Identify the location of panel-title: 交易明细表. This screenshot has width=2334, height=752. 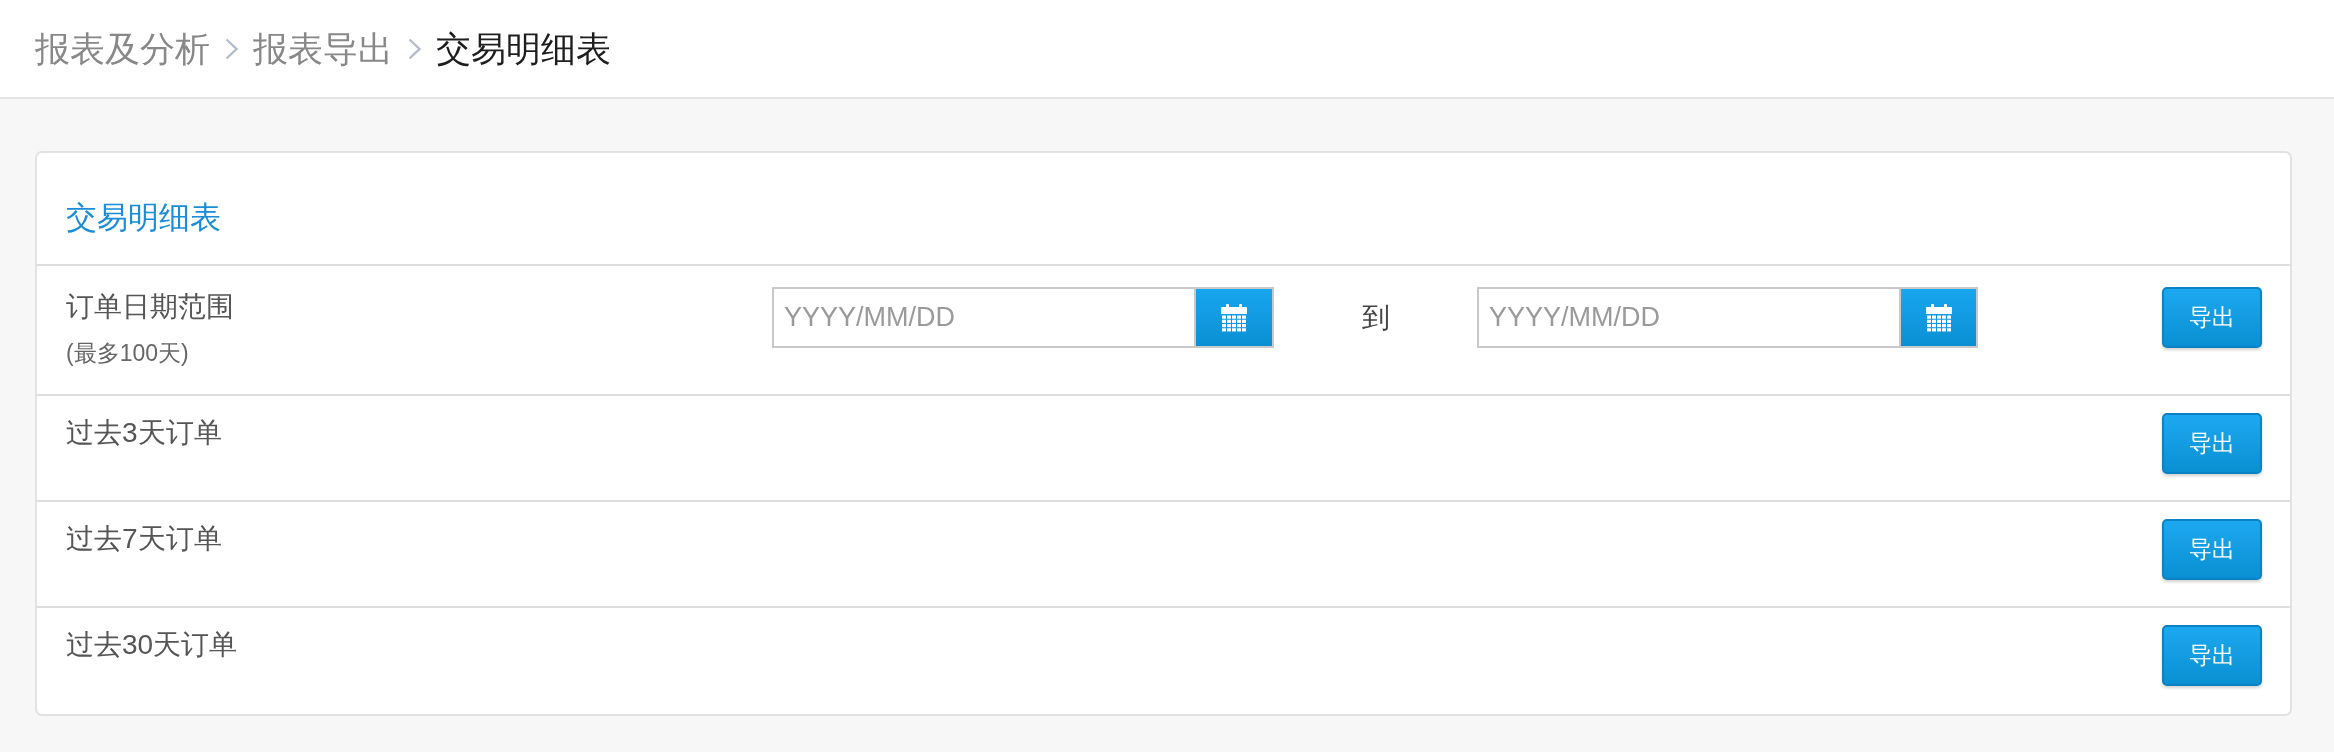
(143, 218).